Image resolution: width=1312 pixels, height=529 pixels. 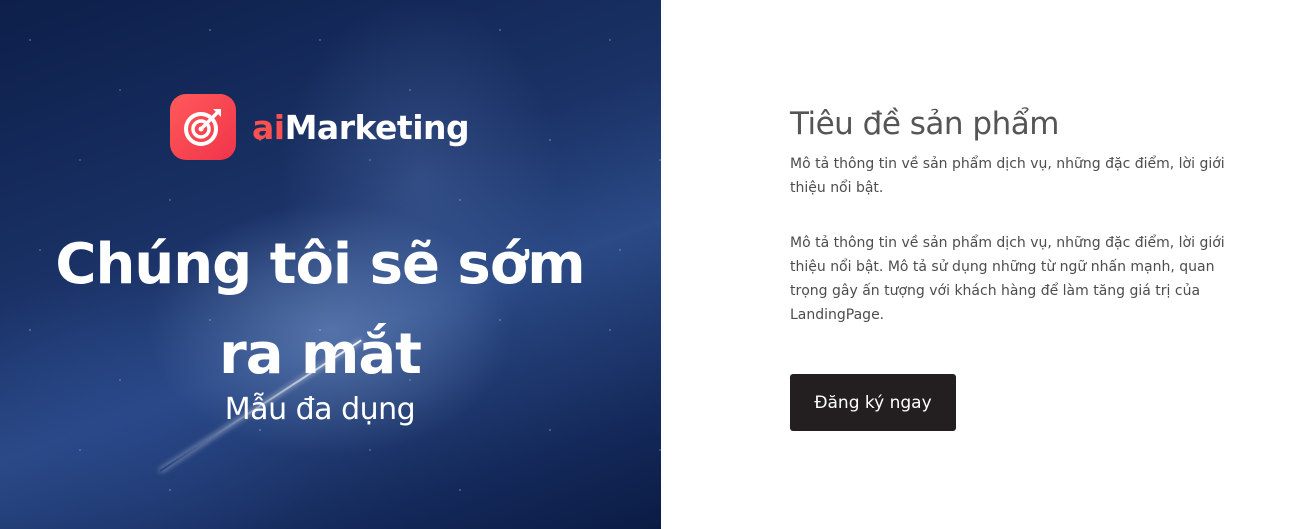 What do you see at coordinates (320, 264) in the screenshot?
I see `hero-title-line-1: Chúng tôi sẽ sớm` at bounding box center [320, 264].